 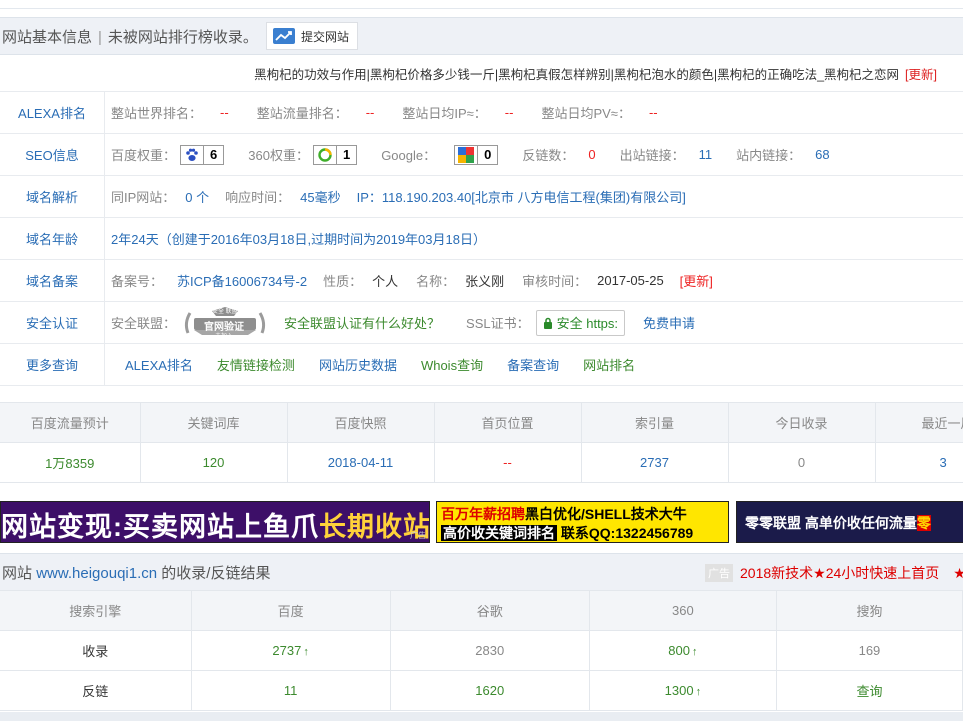 What do you see at coordinates (242, 280) in the screenshot?
I see `icp-number-value: 苏ICP备16006734号-2` at bounding box center [242, 280].